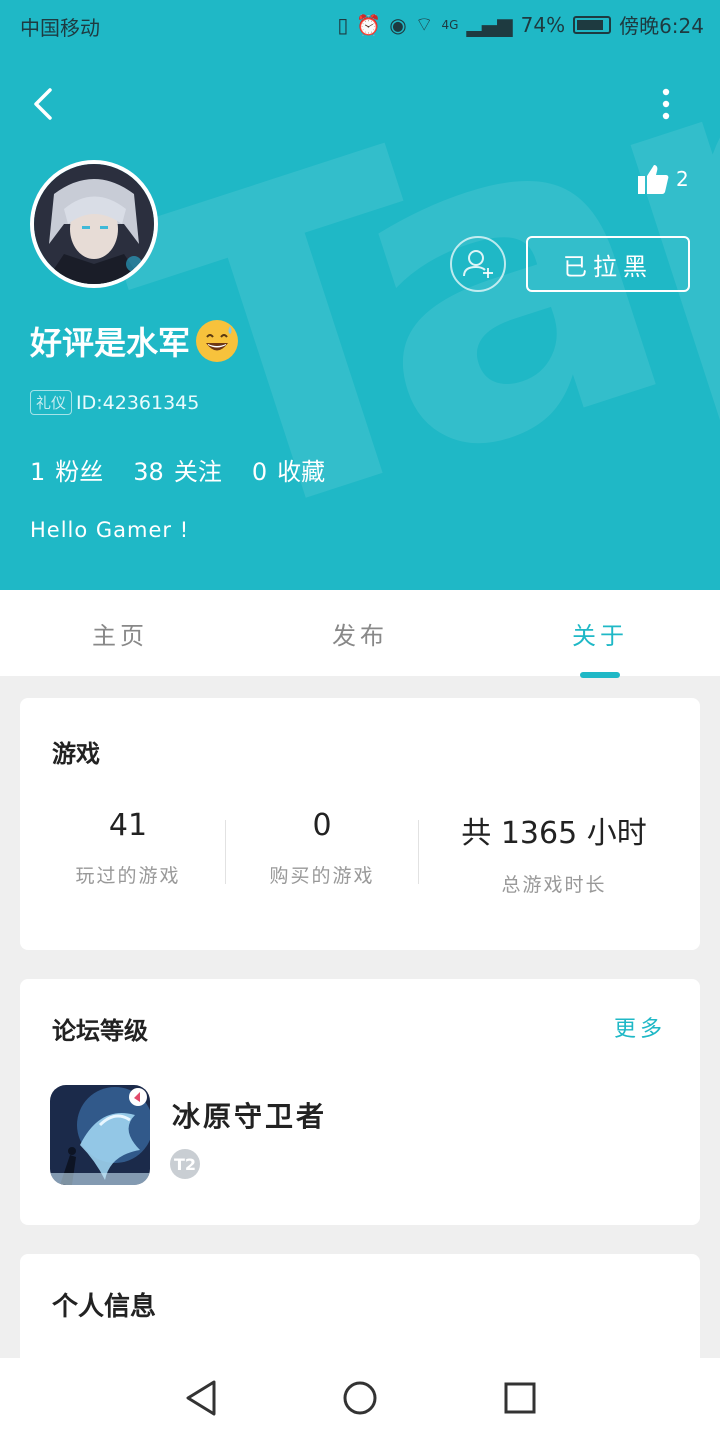  I want to click on played-games-value: 41, so click(128, 825).